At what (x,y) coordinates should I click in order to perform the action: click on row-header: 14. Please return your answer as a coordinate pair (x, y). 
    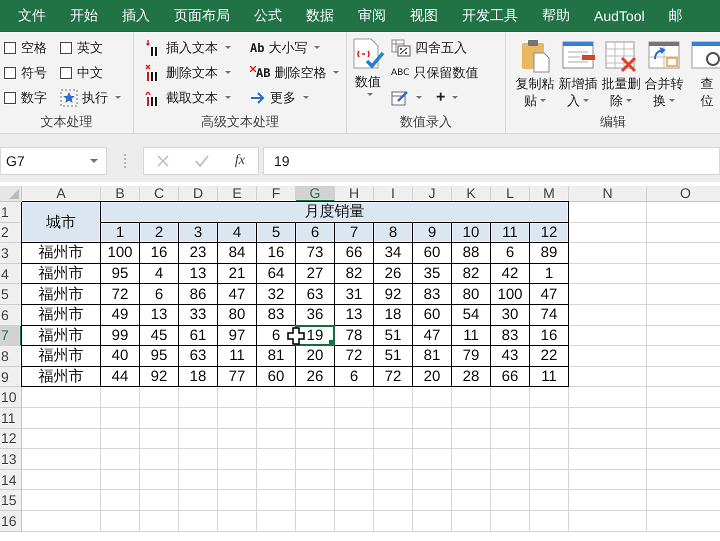
    Looking at the image, I should click on (11, 480).